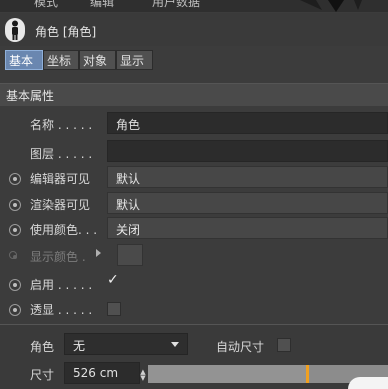 This screenshot has width=388, height=389. I want to click on size-value: 526 cm, so click(96, 373).